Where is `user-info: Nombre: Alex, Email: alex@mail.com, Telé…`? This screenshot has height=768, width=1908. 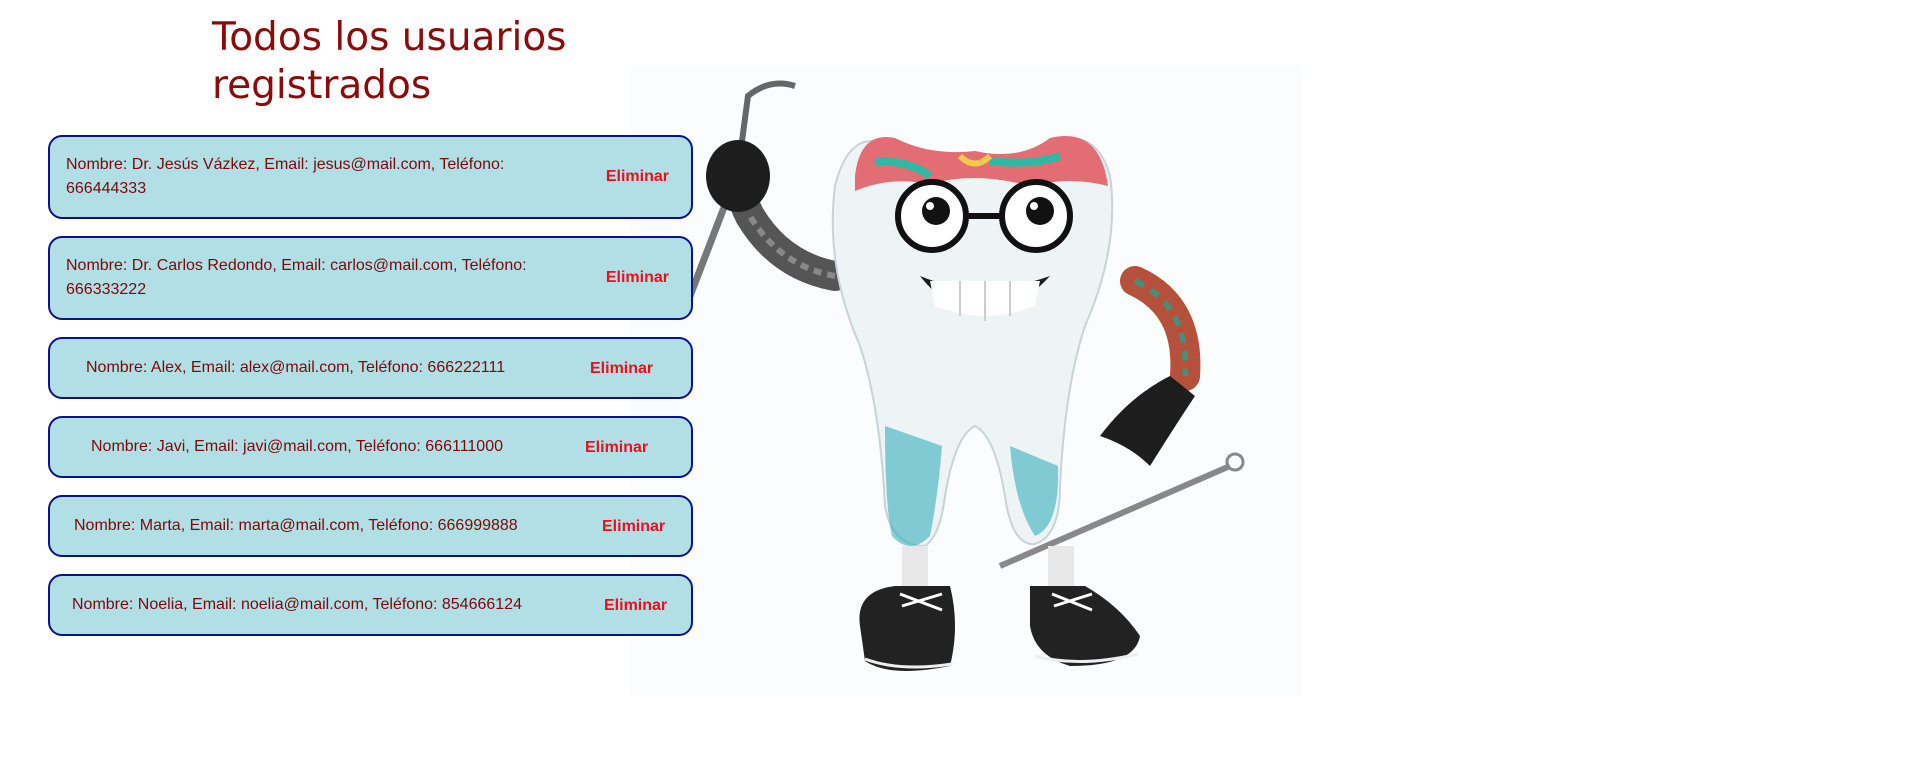 user-info: Nombre: Alex, Email: alex@mail.com, Telé… is located at coordinates (296, 367).